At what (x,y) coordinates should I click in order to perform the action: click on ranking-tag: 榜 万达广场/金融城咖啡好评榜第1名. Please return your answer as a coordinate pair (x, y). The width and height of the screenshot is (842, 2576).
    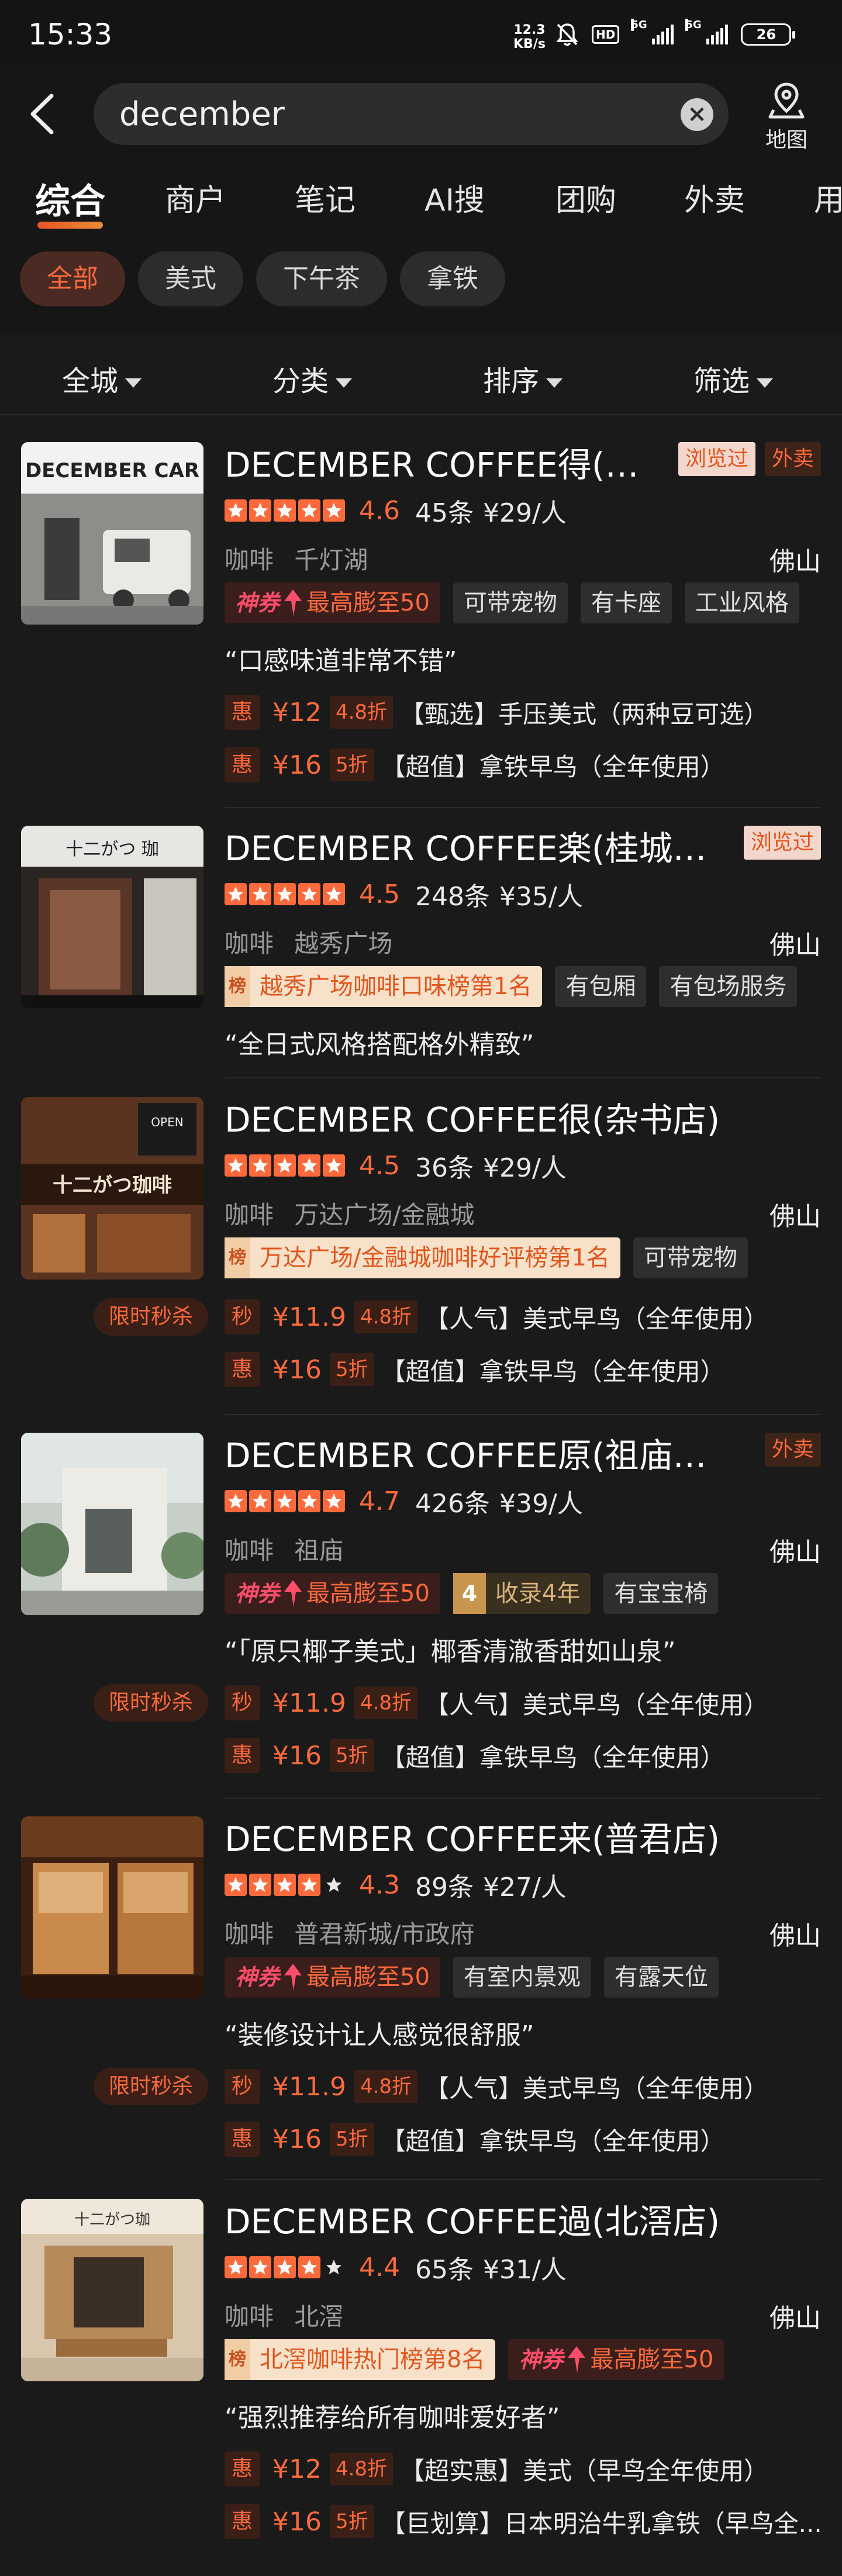
    Looking at the image, I should click on (422, 1257).